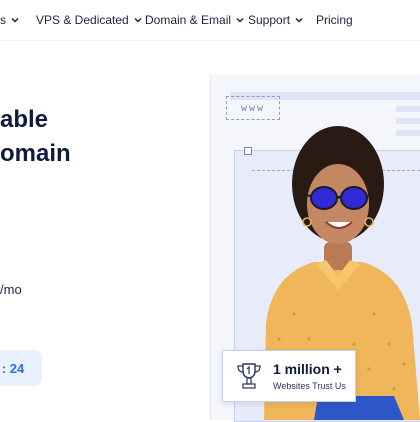  I want to click on nav-item-label: Support, so click(269, 20).